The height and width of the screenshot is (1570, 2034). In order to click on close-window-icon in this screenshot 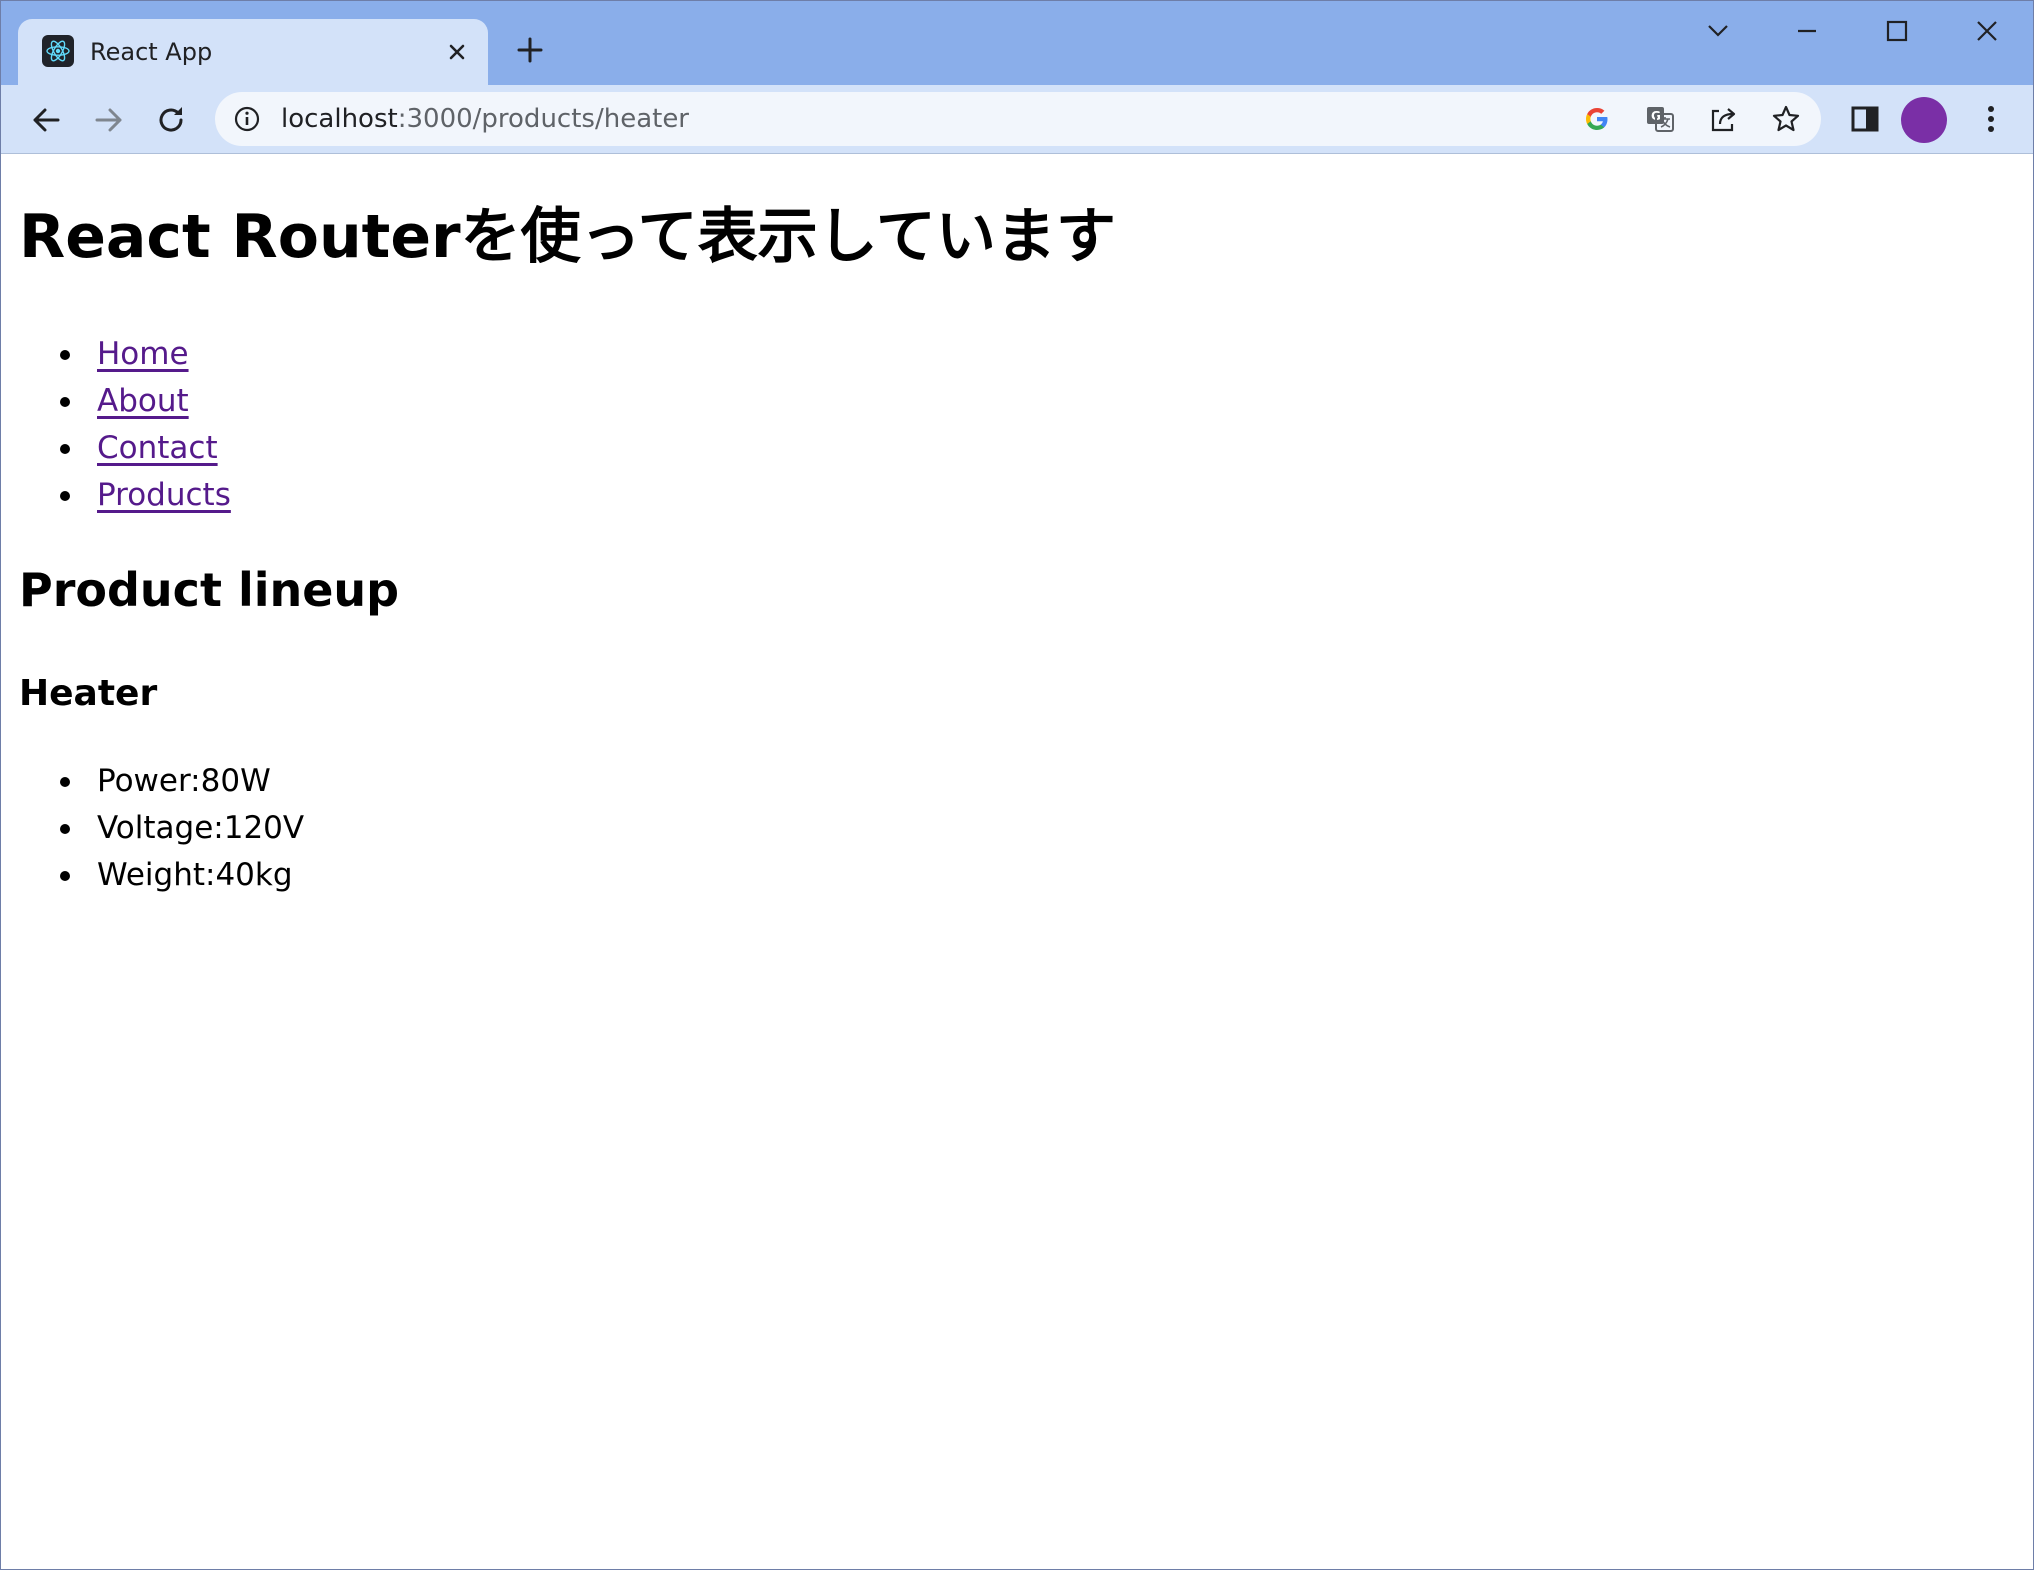, I will do `click(1987, 31)`.